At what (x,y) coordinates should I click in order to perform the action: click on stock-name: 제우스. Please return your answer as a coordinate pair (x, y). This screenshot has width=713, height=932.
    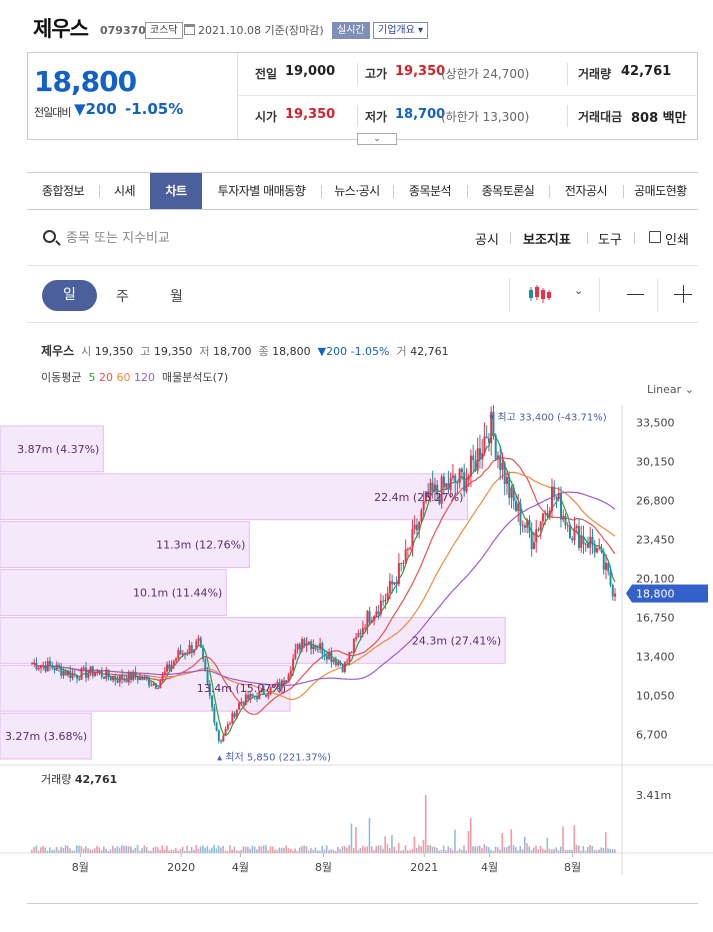
    Looking at the image, I should click on (61, 29).